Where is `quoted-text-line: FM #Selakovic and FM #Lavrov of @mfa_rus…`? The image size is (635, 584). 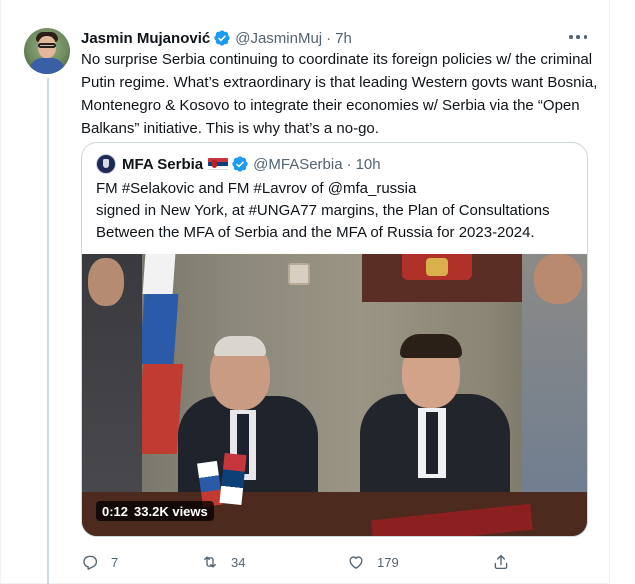 quoted-text-line: FM #Selakovic and FM #Lavrov of @mfa_rus… is located at coordinates (256, 188).